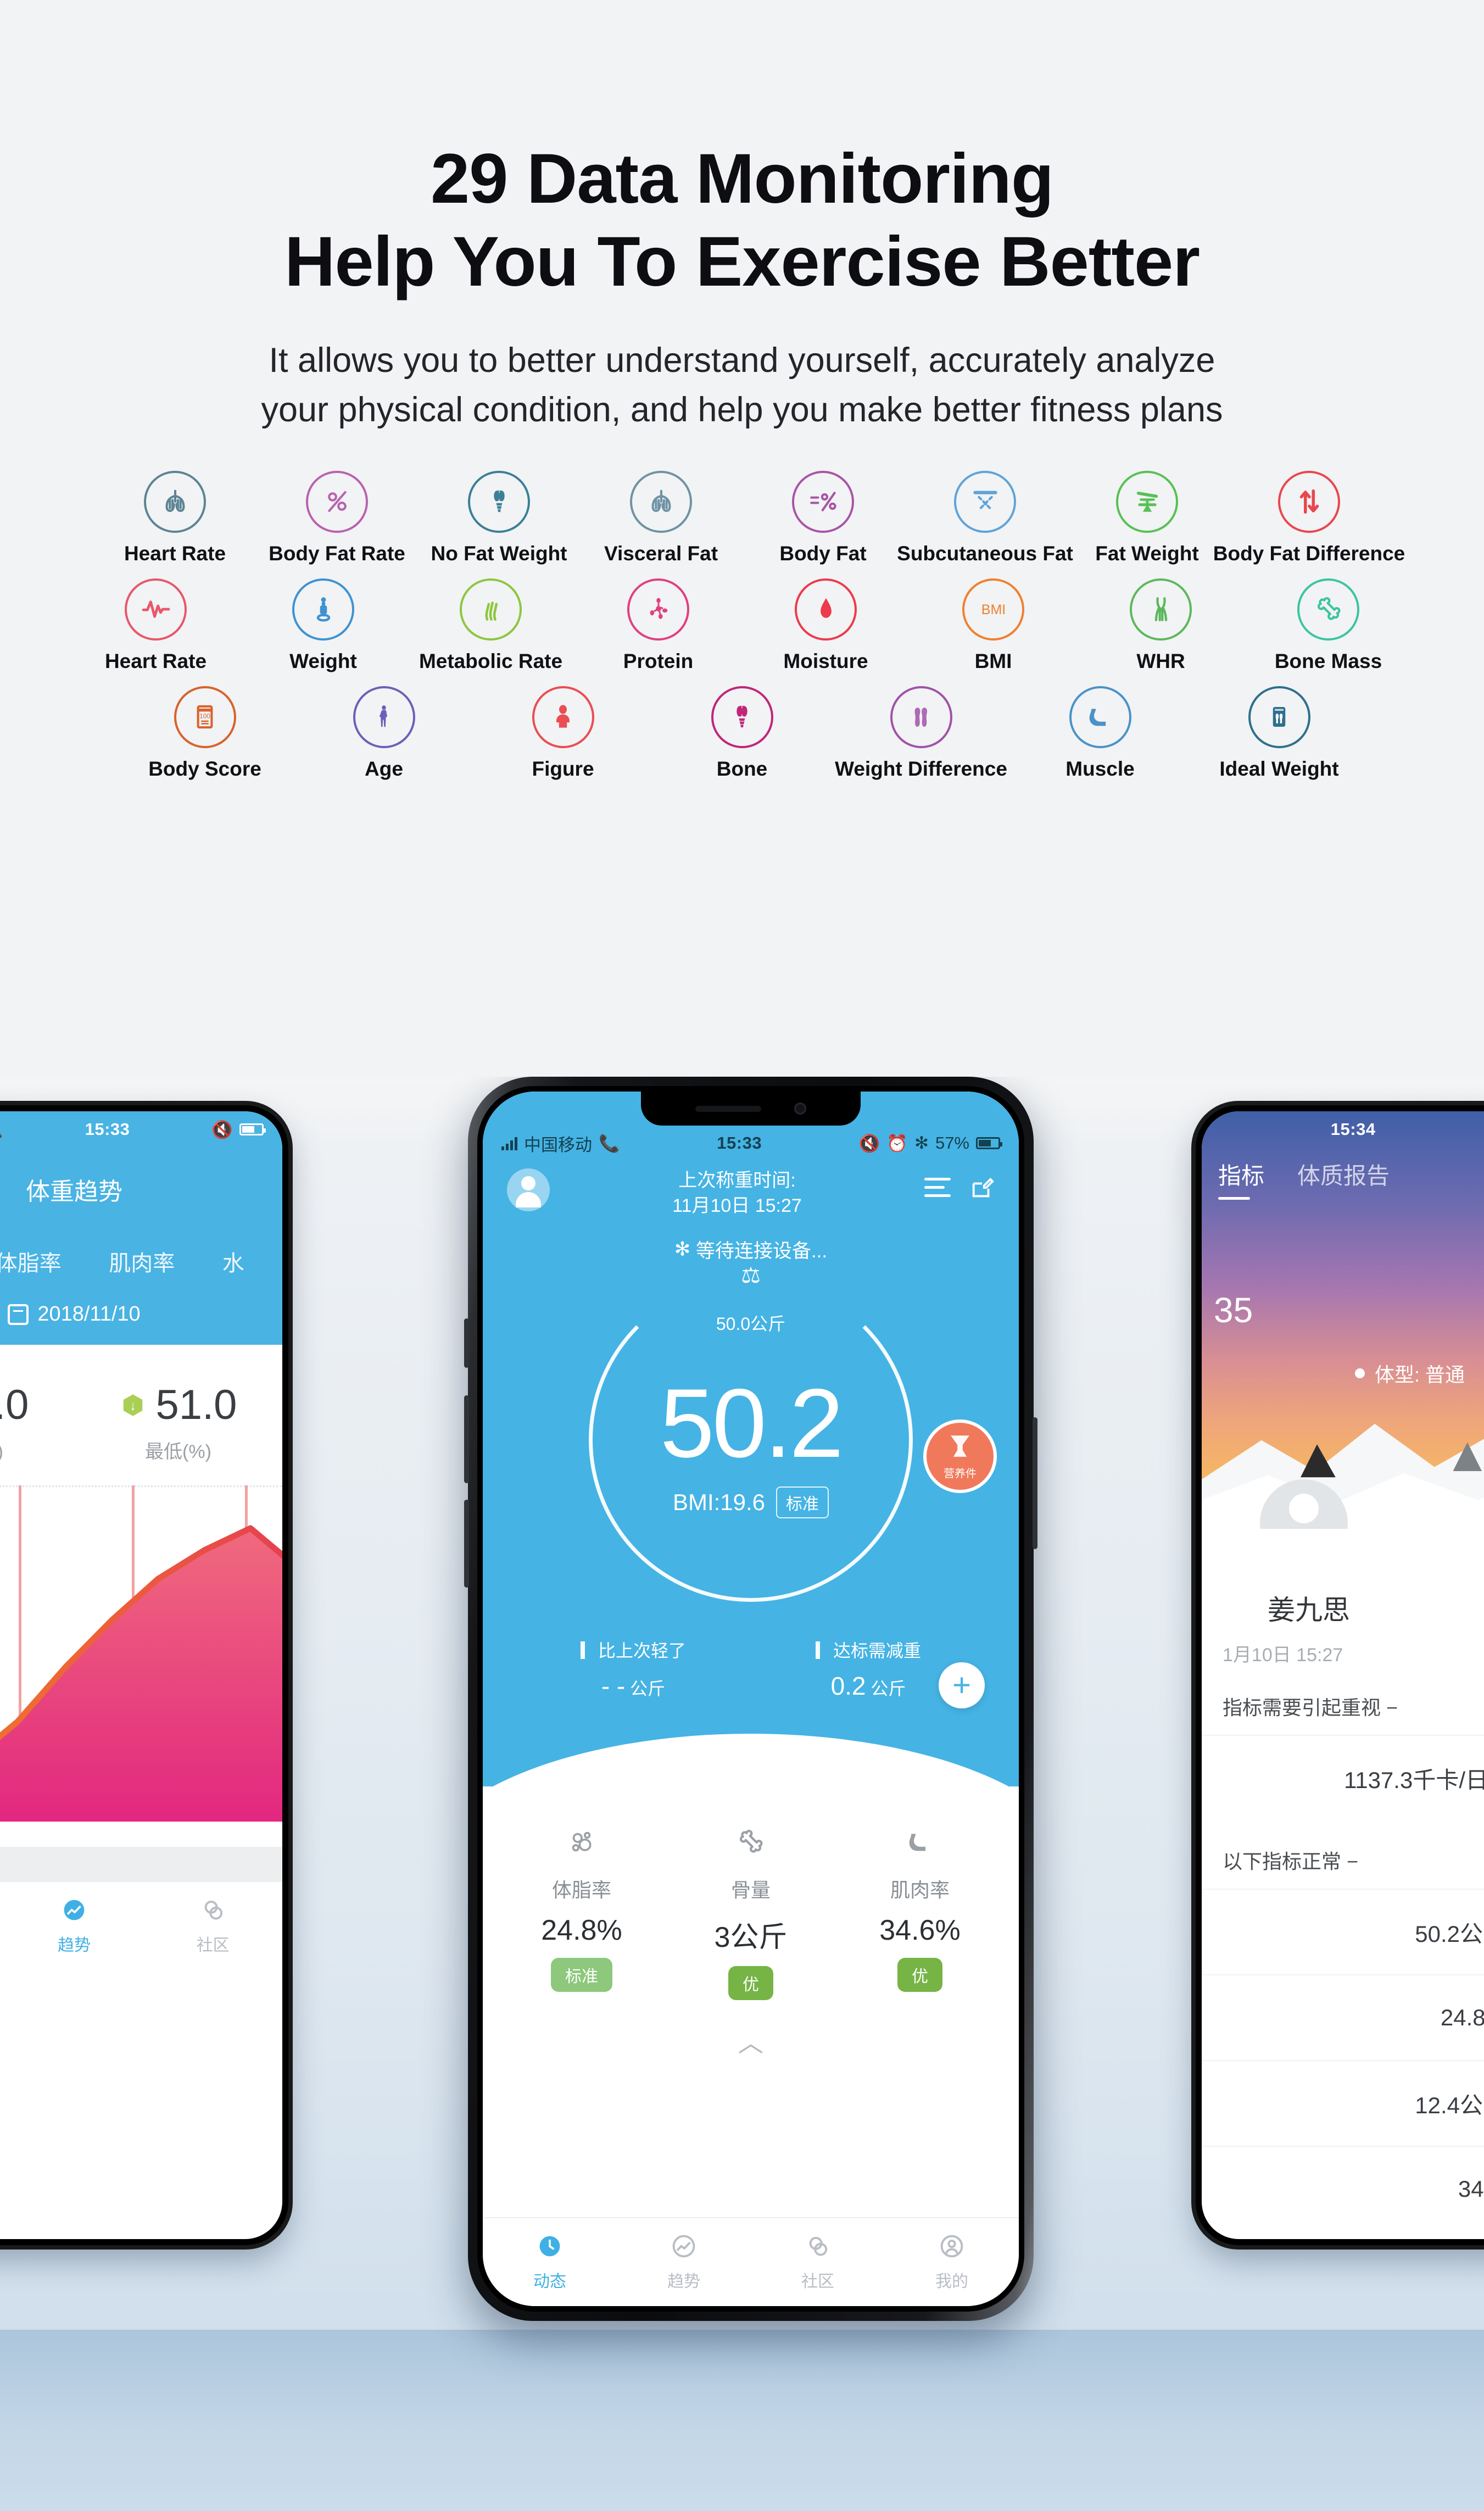  What do you see at coordinates (1343, 2103) in the screenshot?
I see `report-row: 12.4公斤标准` at bounding box center [1343, 2103].